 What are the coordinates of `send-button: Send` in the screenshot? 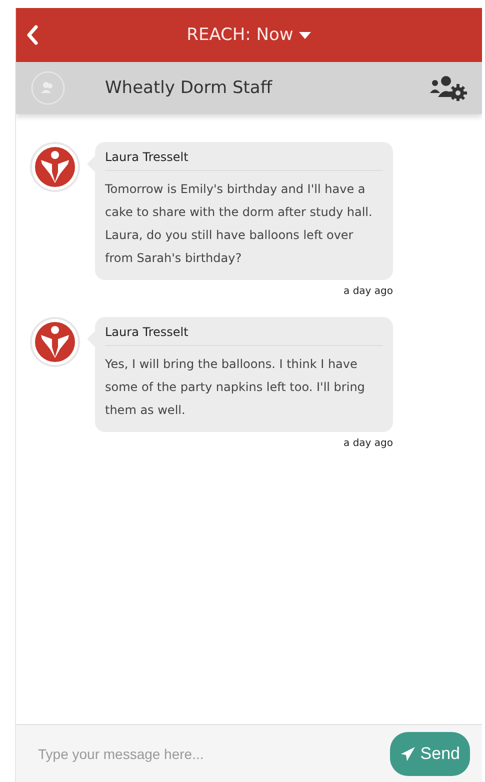 It's located at (430, 754).